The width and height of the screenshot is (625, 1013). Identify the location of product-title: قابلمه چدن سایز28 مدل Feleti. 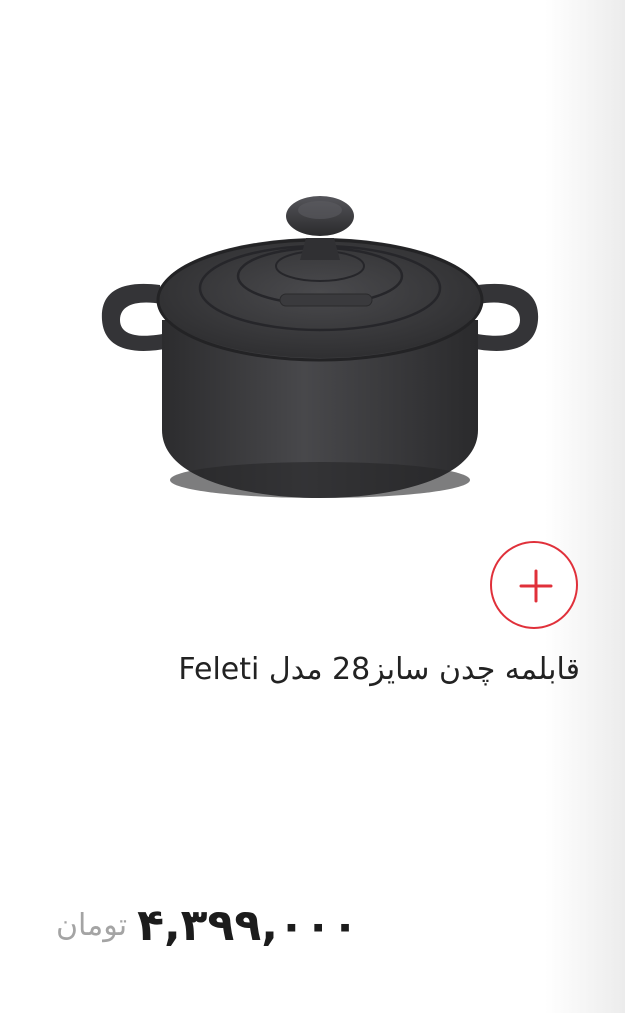
(310, 670).